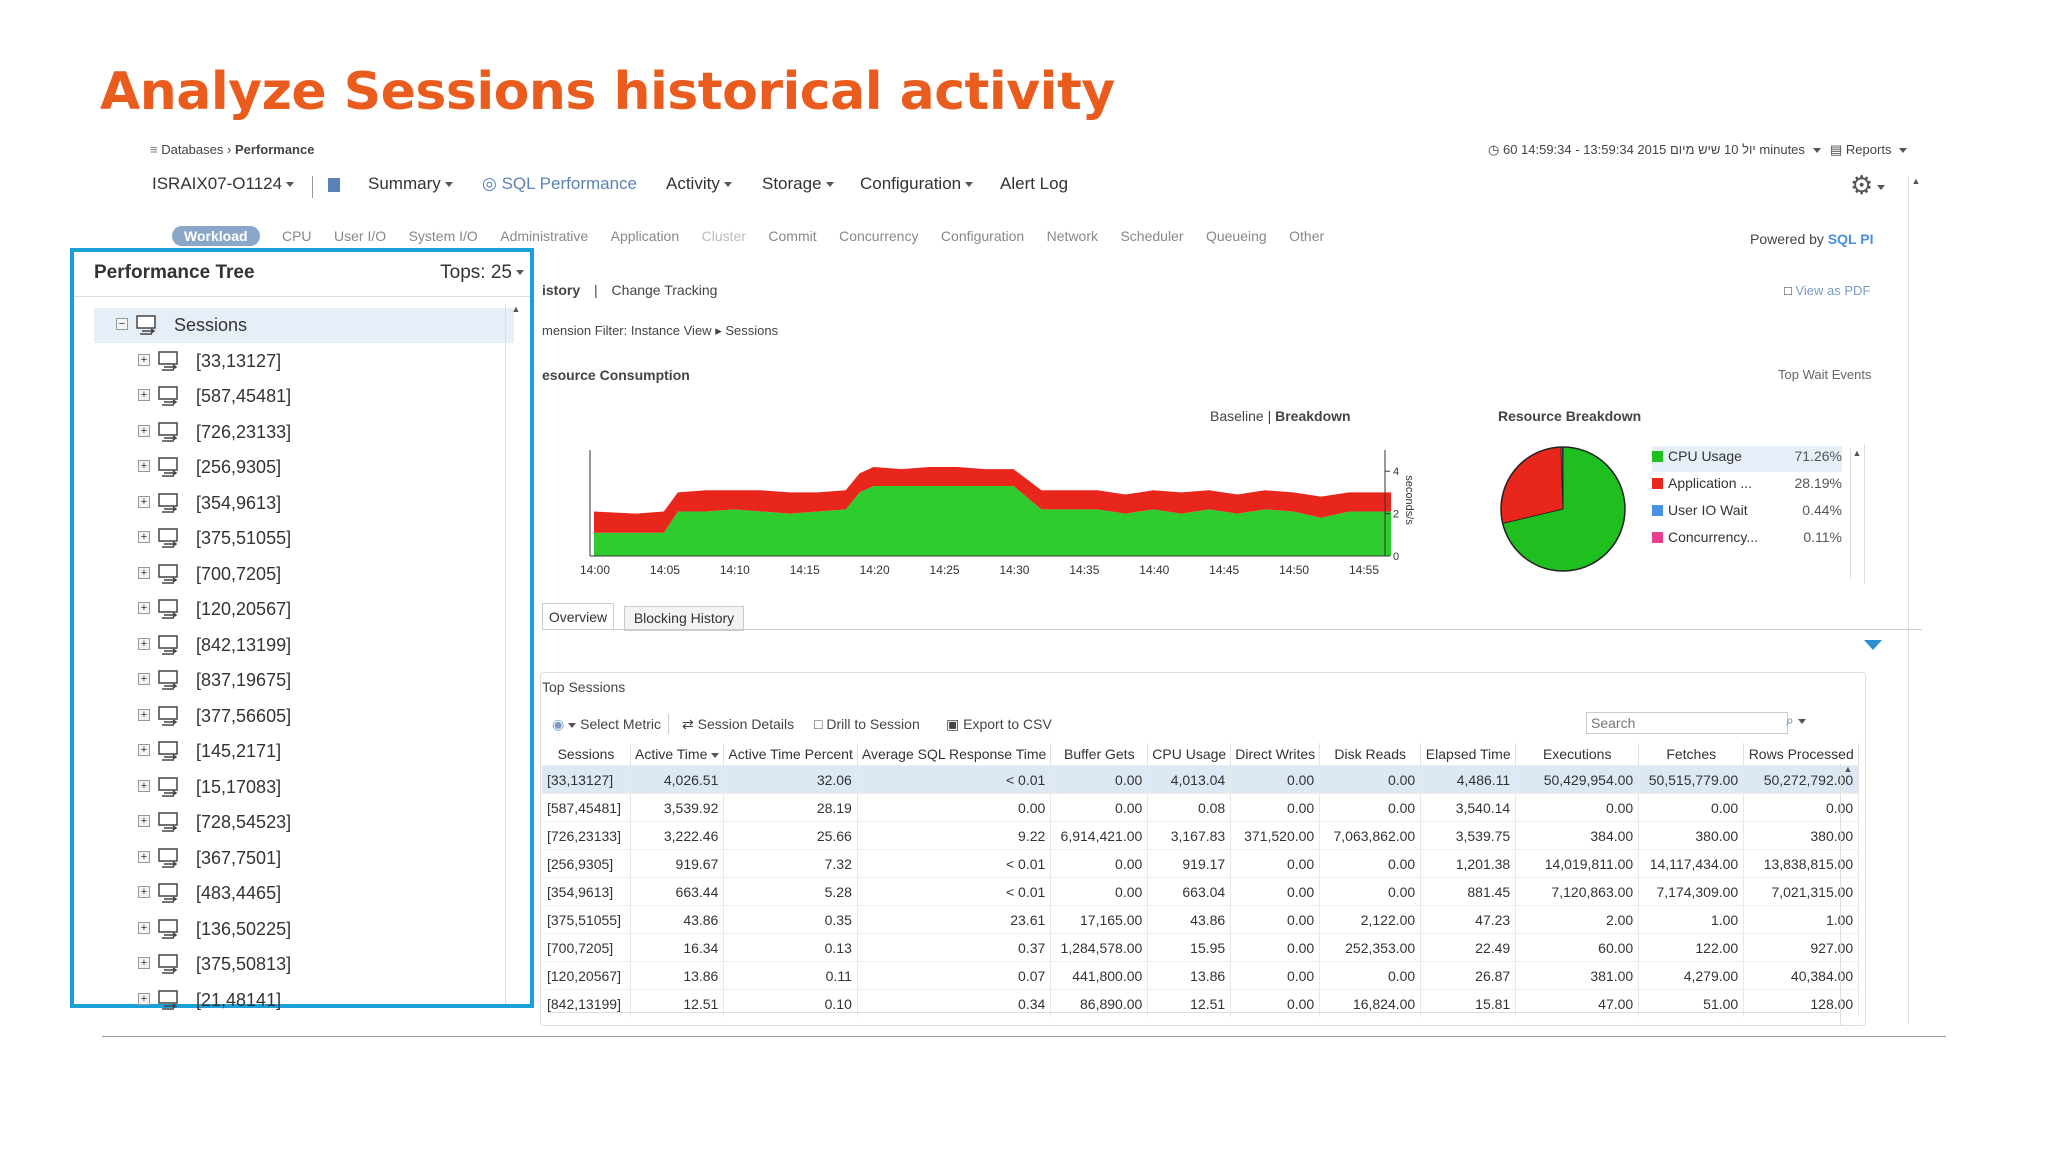 Image resolution: width=2048 pixels, height=1152 pixels. Describe the element at coordinates (304, 822) in the screenshot. I see `tree-item: + [728,54523]` at that location.